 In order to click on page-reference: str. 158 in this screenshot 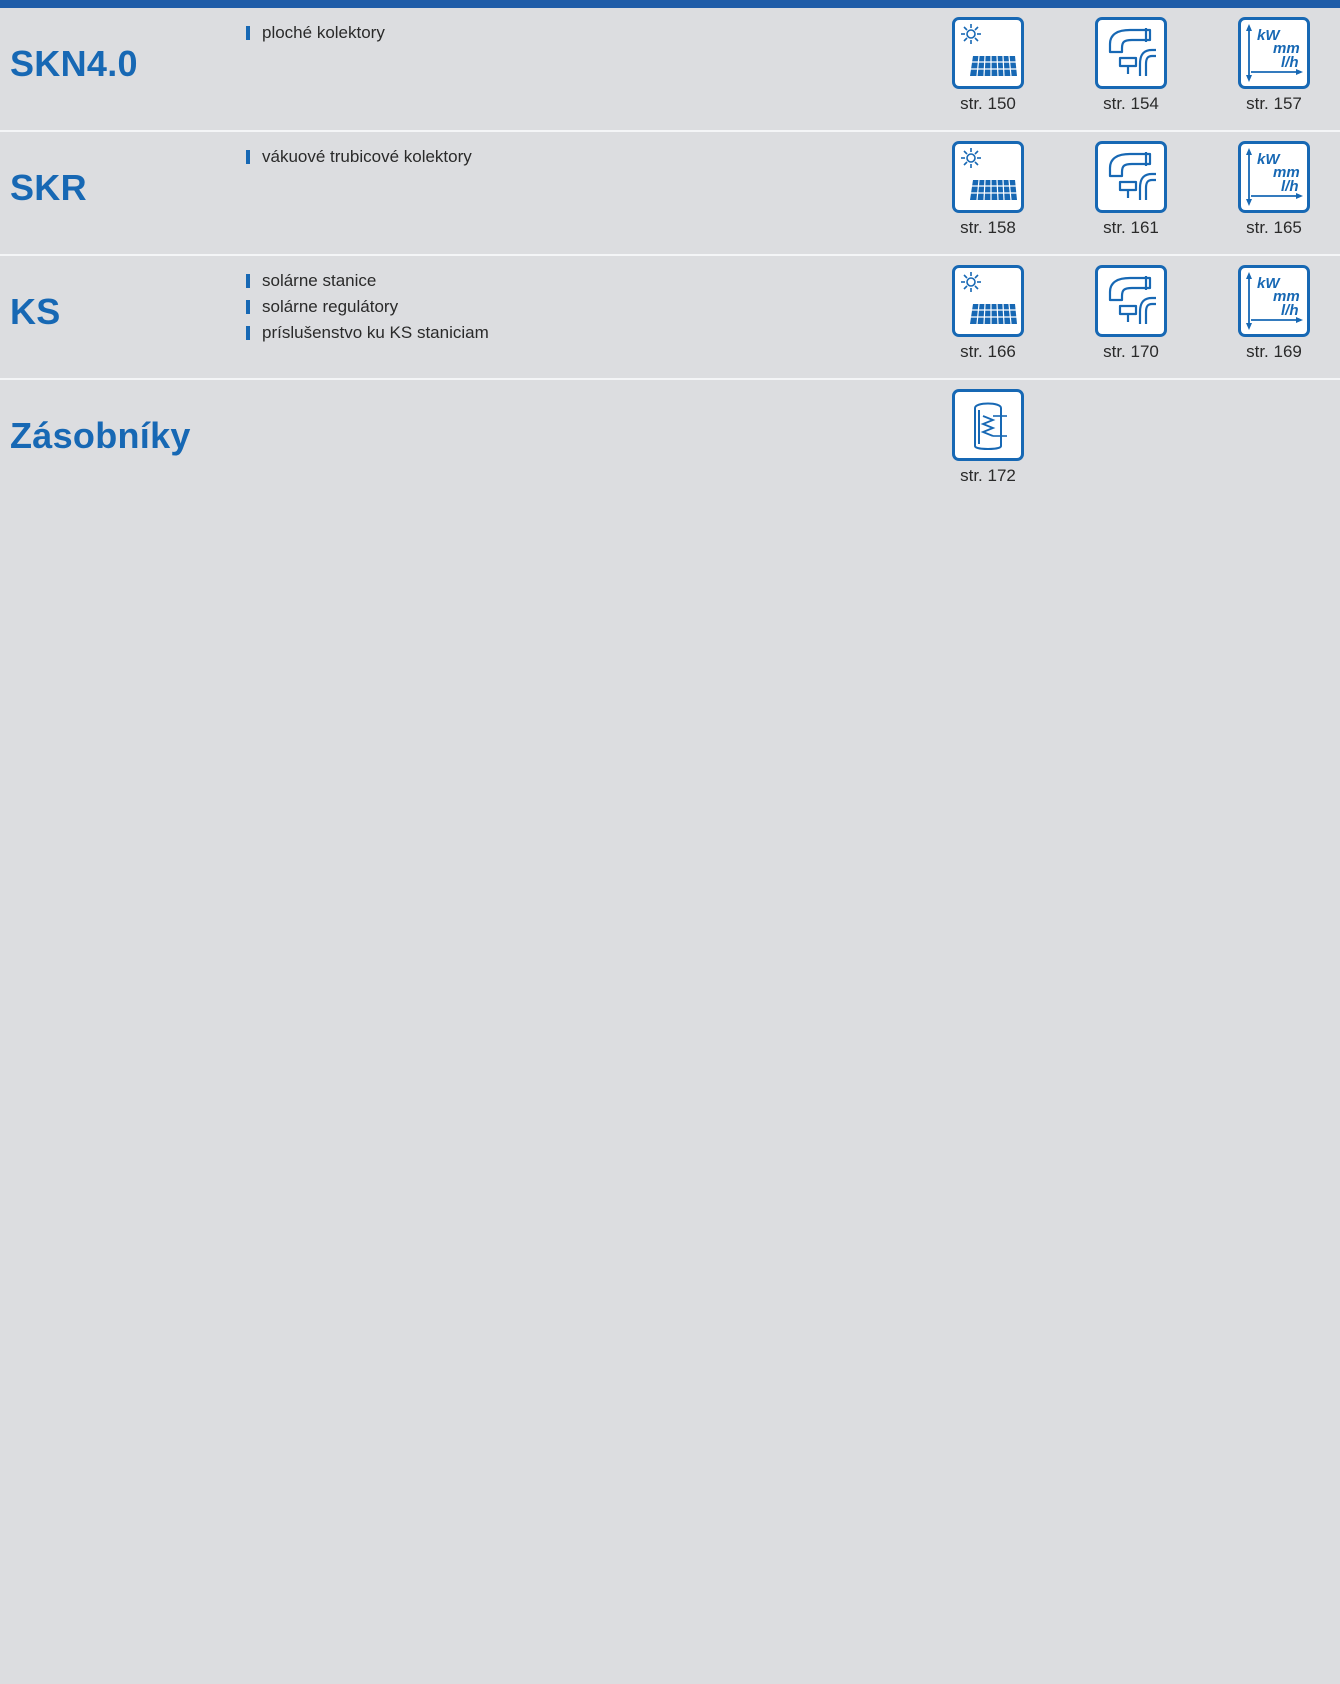, I will do `click(988, 227)`.